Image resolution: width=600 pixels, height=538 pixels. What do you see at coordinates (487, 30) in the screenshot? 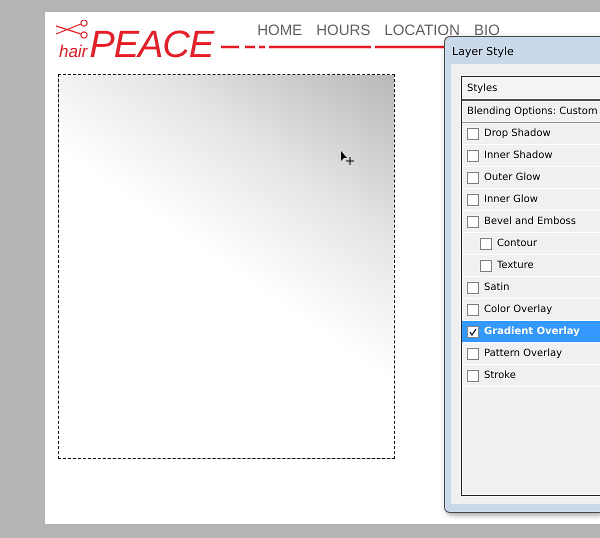
I see `nav-link: BIO` at bounding box center [487, 30].